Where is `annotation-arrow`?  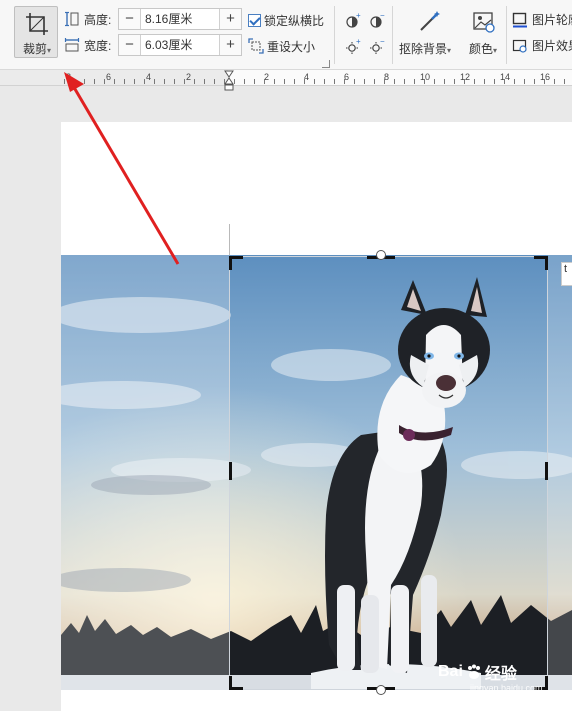
annotation-arrow is located at coordinates (122, 168).